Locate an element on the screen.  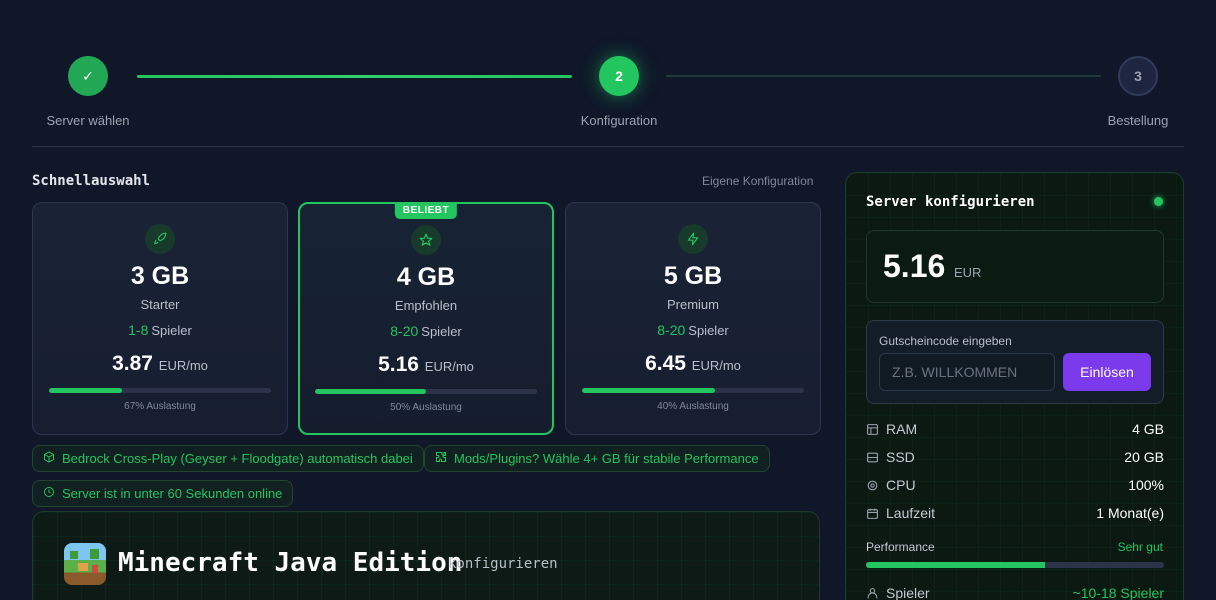
calendar-icon is located at coordinates (873, 513).